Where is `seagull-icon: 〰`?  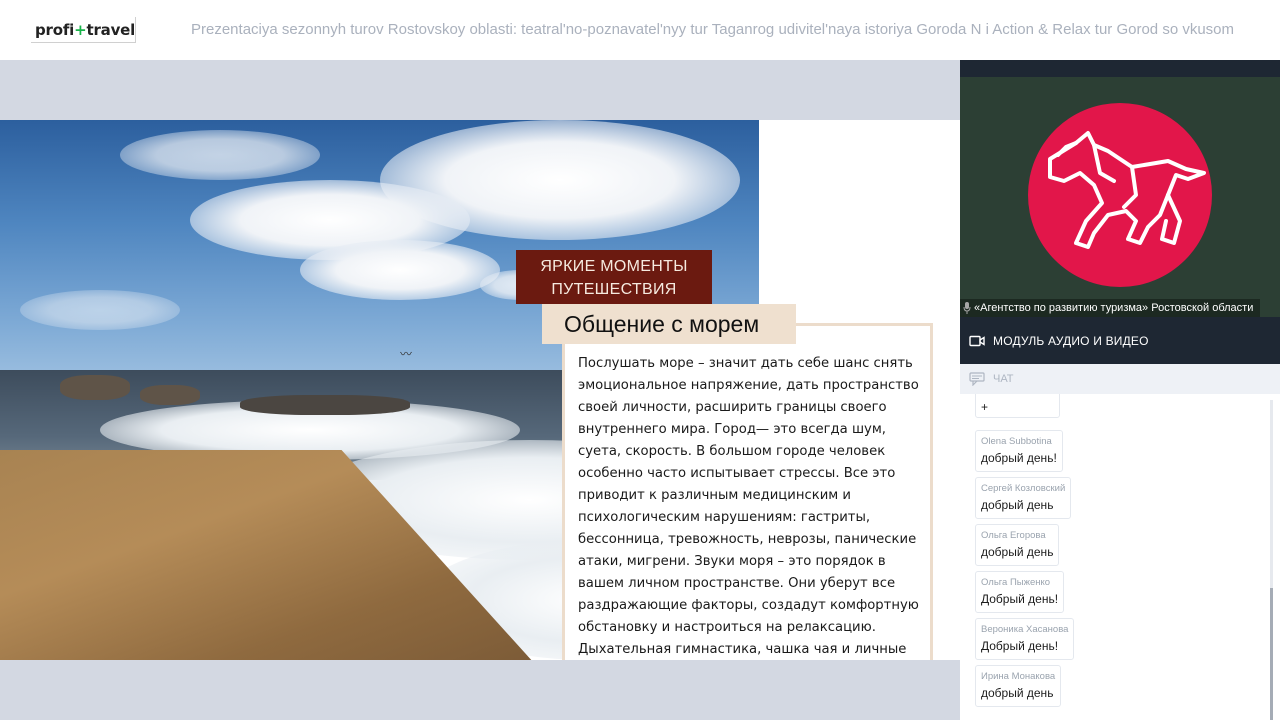
seagull-icon: 〰 is located at coordinates (406, 354).